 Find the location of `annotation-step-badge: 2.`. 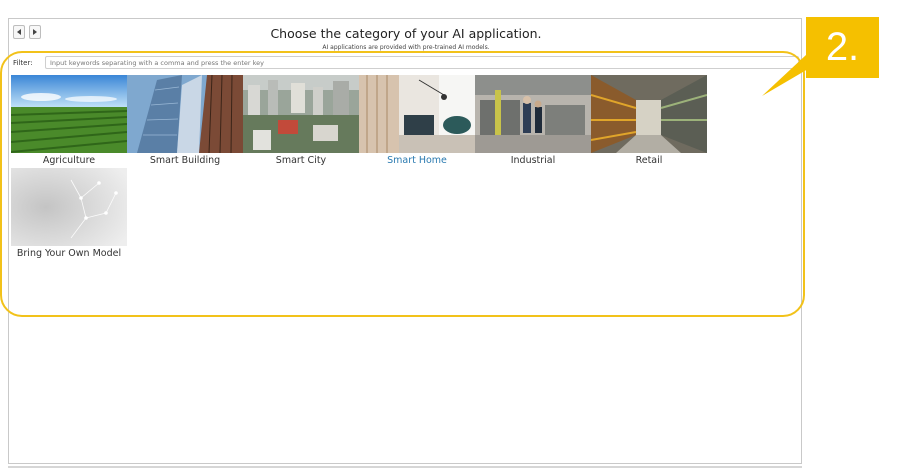

annotation-step-badge: 2. is located at coordinates (842, 47).